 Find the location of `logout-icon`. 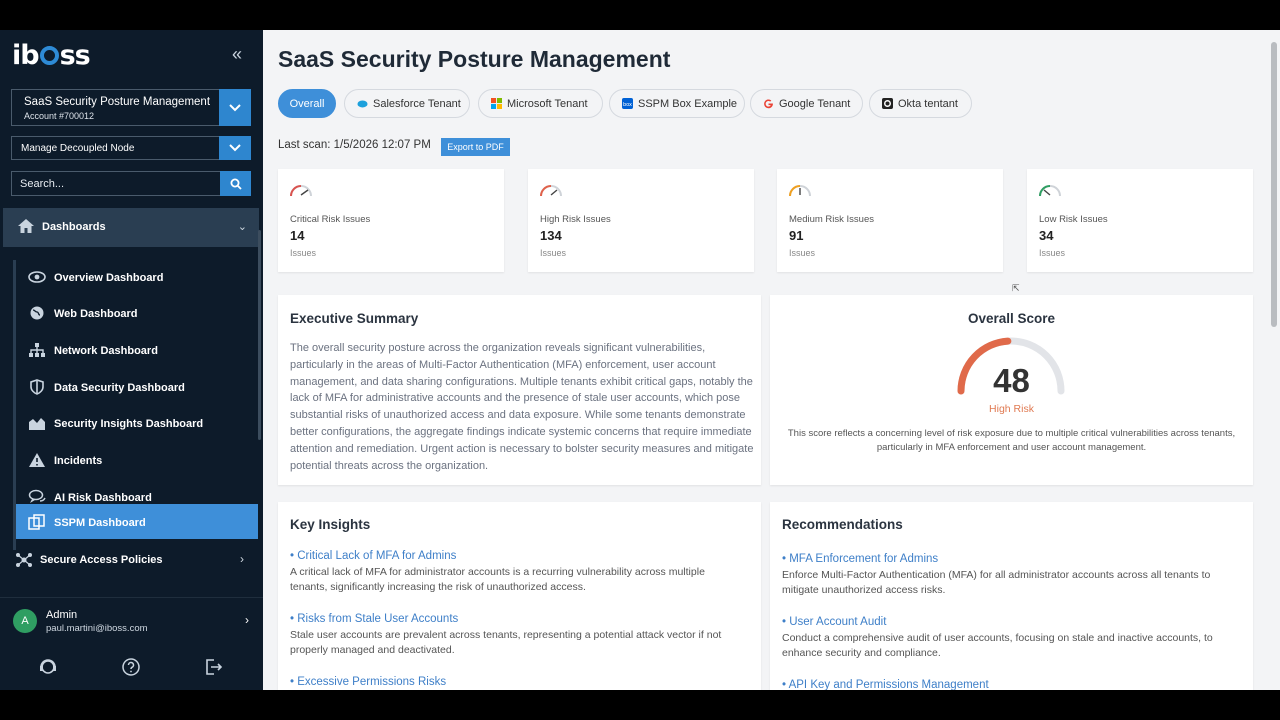

logout-icon is located at coordinates (213, 669).